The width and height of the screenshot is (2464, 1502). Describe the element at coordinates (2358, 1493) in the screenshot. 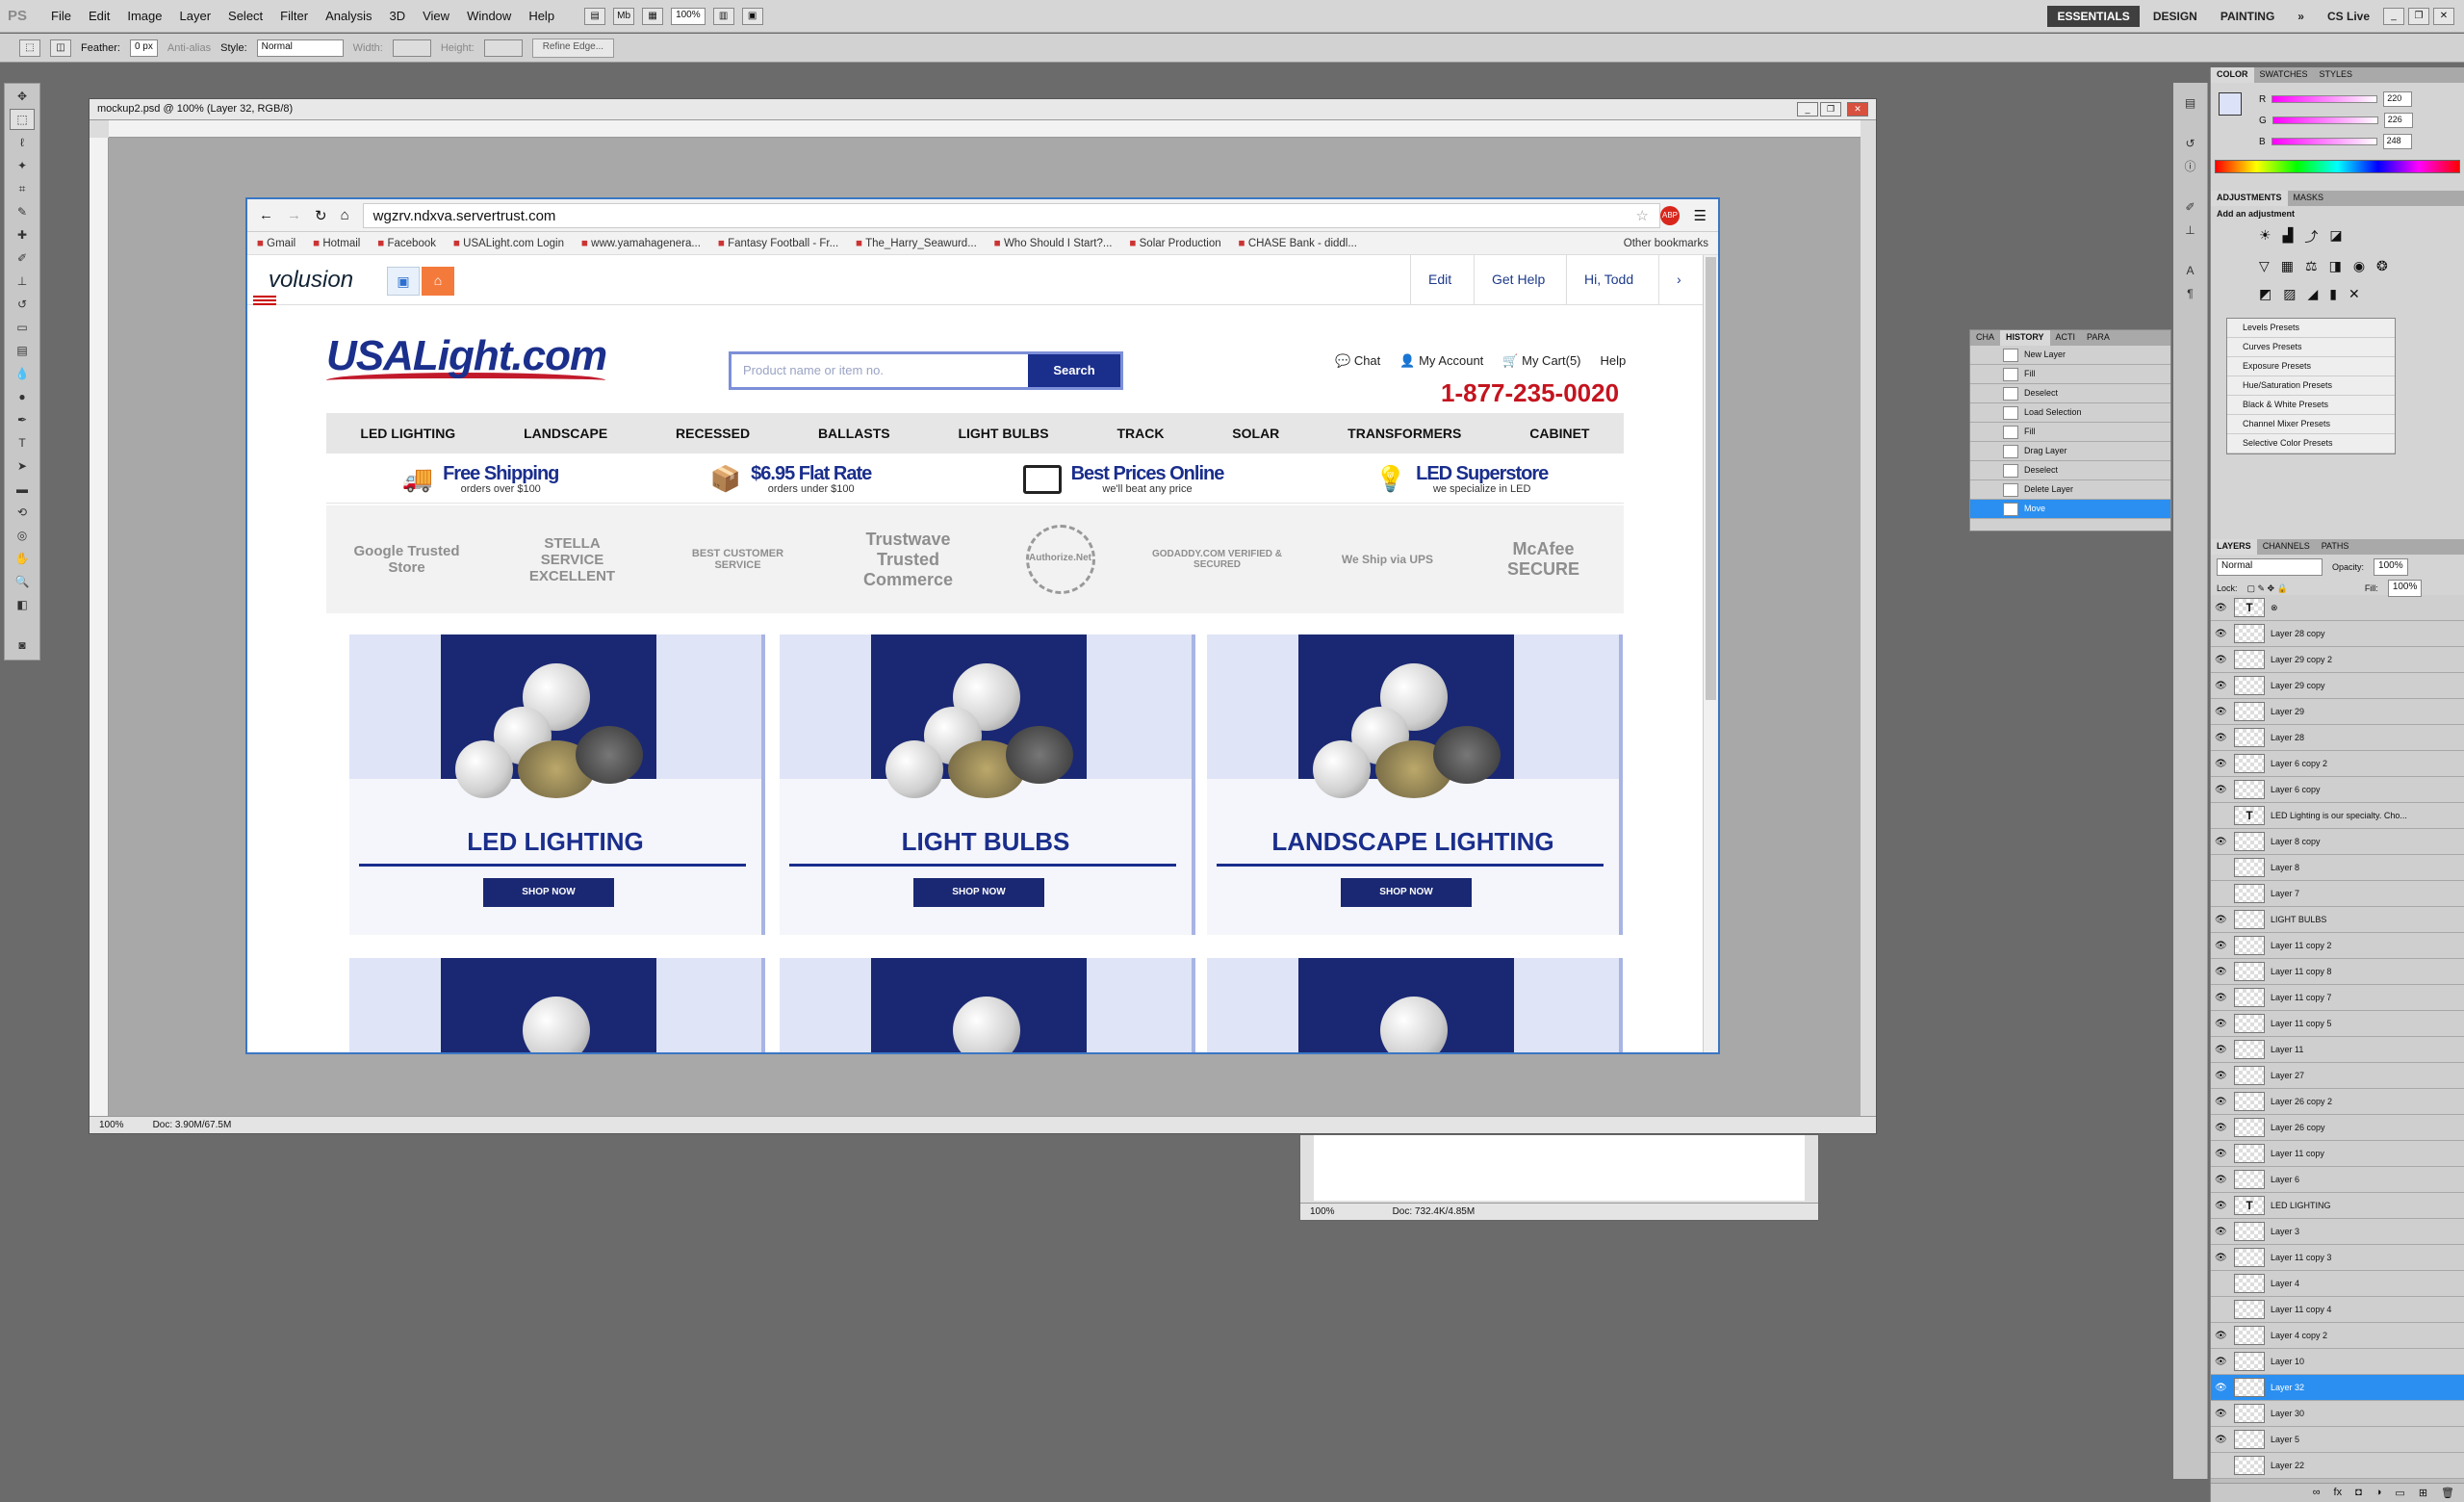

I see `mask-icon: ◘` at that location.